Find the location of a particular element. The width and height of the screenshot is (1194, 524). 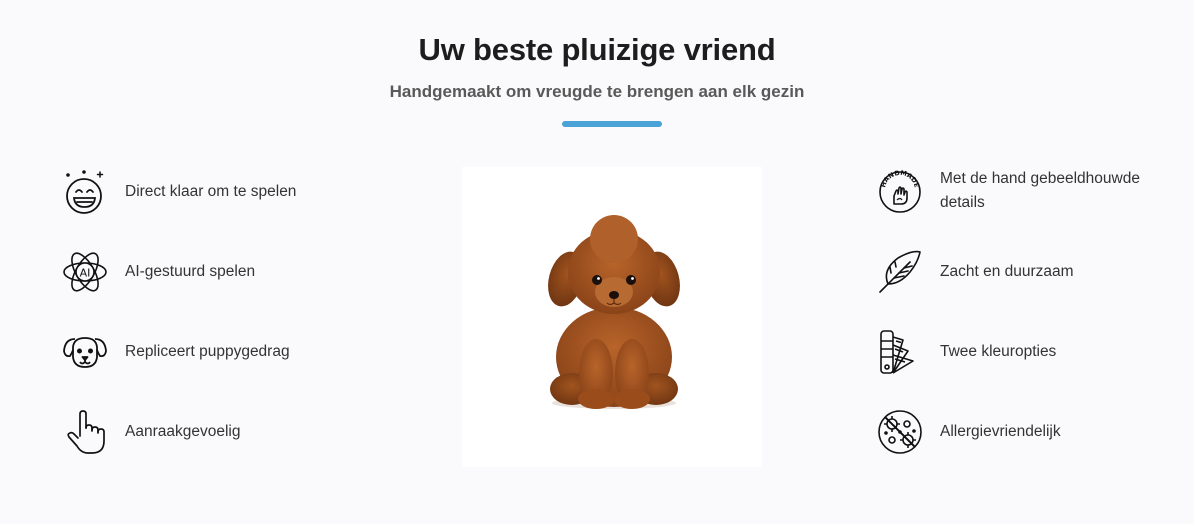

feature-soft-durable: Zacht en duurzaam is located at coordinates (1023, 272).